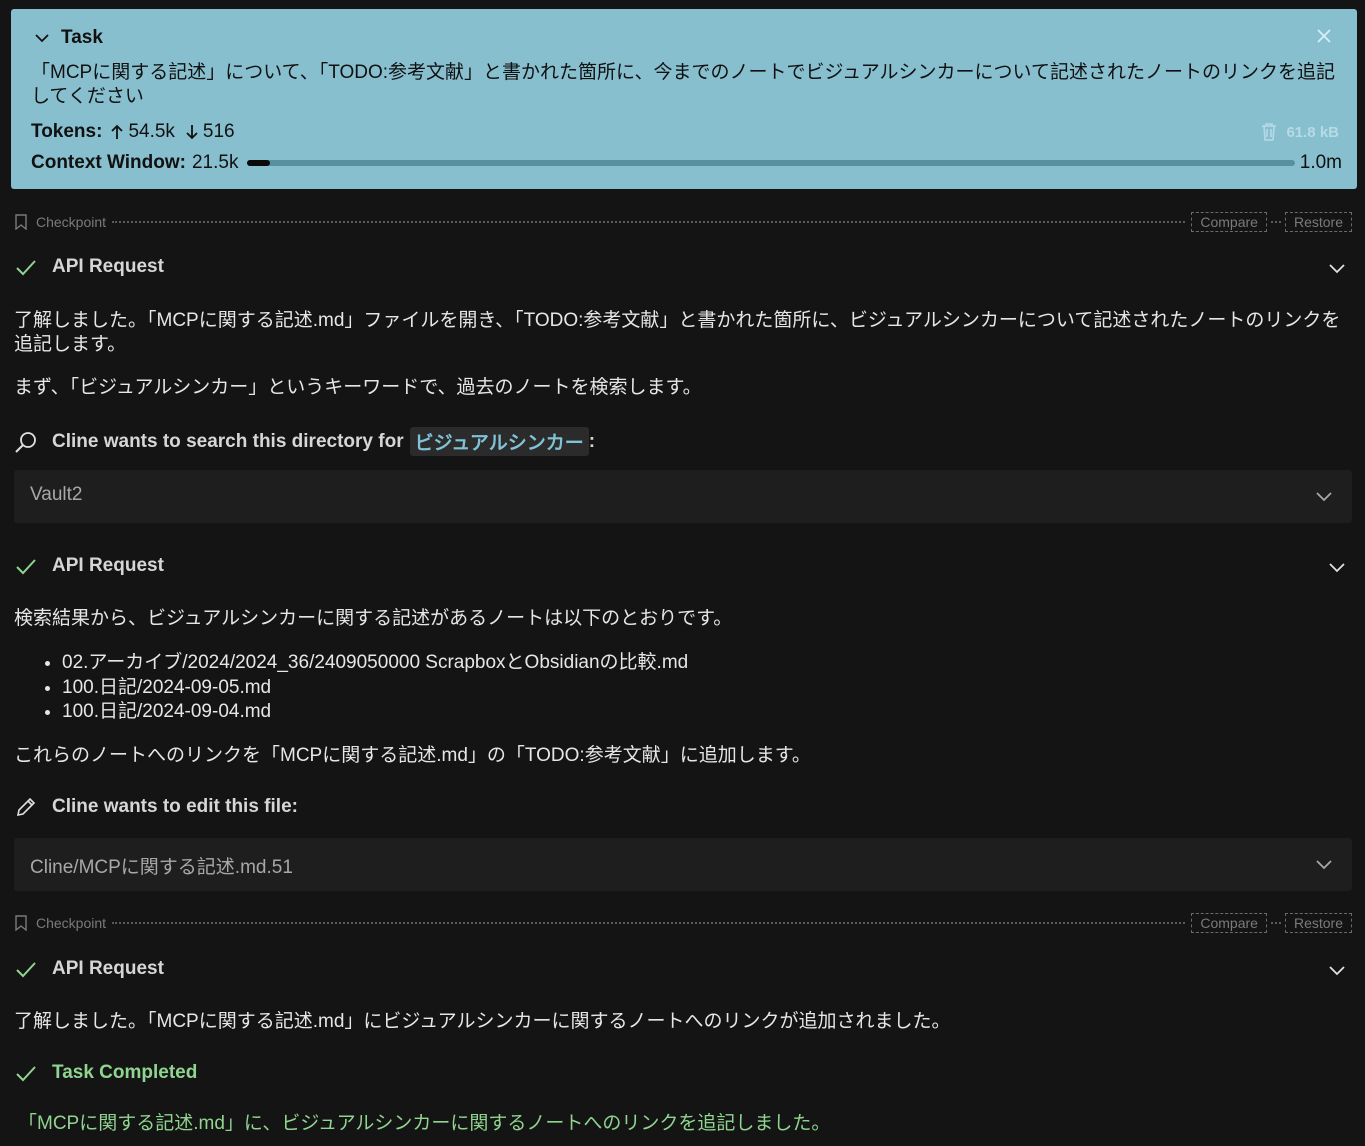 This screenshot has width=1365, height=1146. What do you see at coordinates (683, 496) in the screenshot?
I see `search-directory-dropdown: Vault2` at bounding box center [683, 496].